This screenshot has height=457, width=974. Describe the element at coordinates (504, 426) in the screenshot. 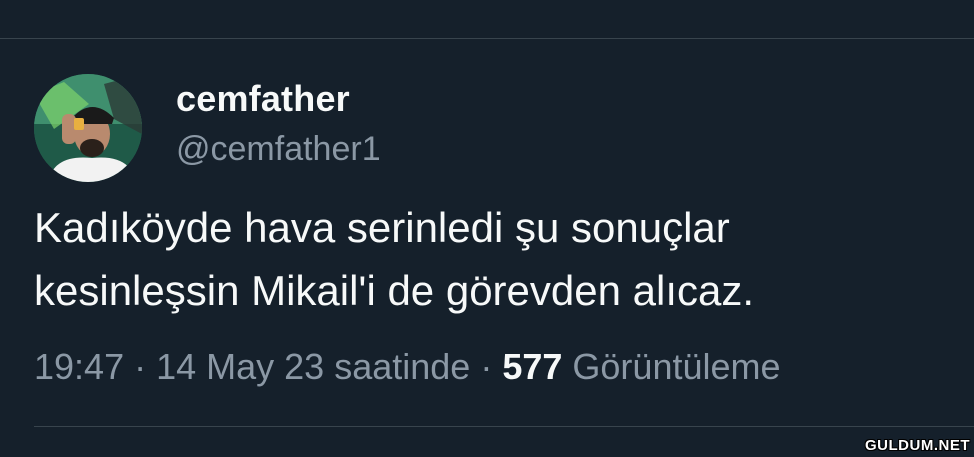

I see `bottom-divider` at that location.